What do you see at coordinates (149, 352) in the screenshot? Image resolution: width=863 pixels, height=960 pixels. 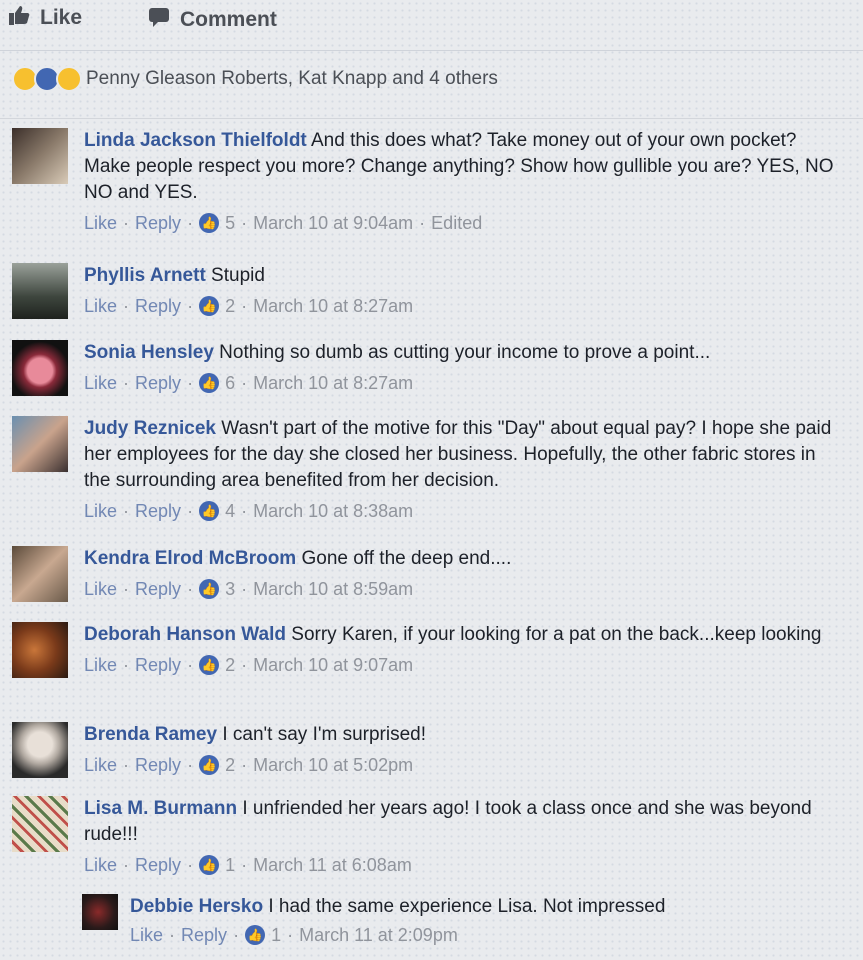 I see `comment-author: Sonia Hensley` at bounding box center [149, 352].